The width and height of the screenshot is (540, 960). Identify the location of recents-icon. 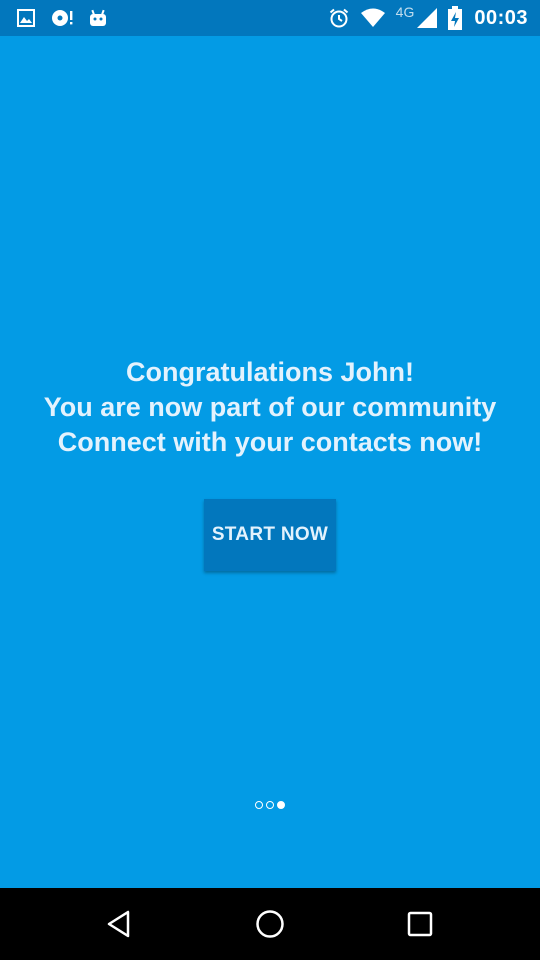
(420, 924).